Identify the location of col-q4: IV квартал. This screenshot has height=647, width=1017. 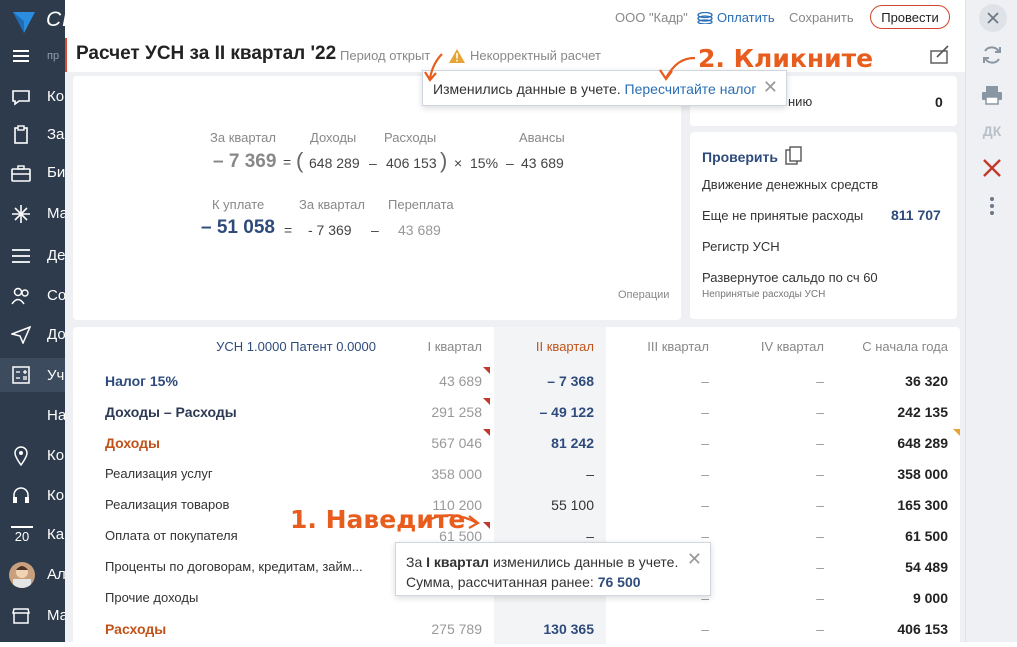
(792, 346).